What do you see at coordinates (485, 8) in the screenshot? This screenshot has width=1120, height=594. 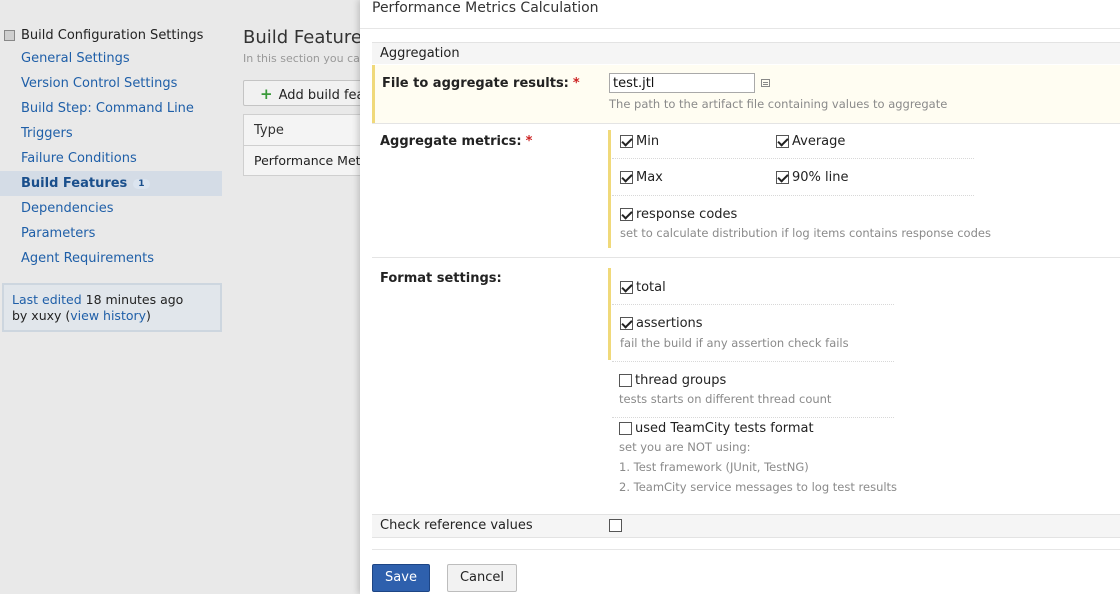 I see `dialog-title: Performance Metrics Calculation` at bounding box center [485, 8].